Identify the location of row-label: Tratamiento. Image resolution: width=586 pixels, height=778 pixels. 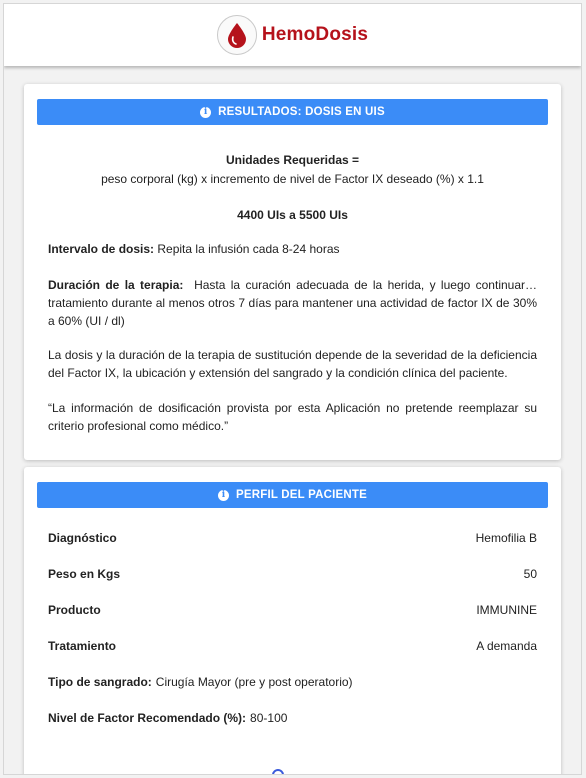
(82, 646).